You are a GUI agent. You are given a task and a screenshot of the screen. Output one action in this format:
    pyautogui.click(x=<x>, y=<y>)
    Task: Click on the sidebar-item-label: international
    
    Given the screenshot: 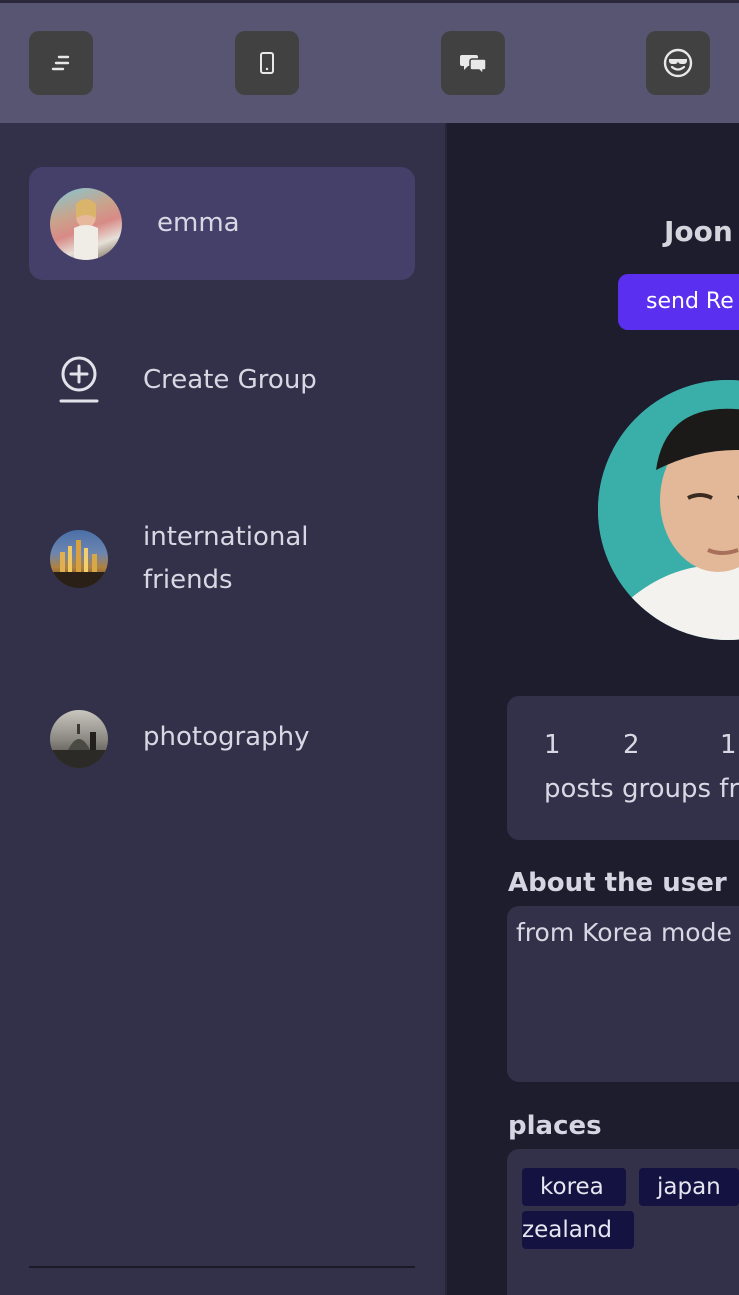 What is the action you would take?
    pyautogui.click(x=226, y=537)
    